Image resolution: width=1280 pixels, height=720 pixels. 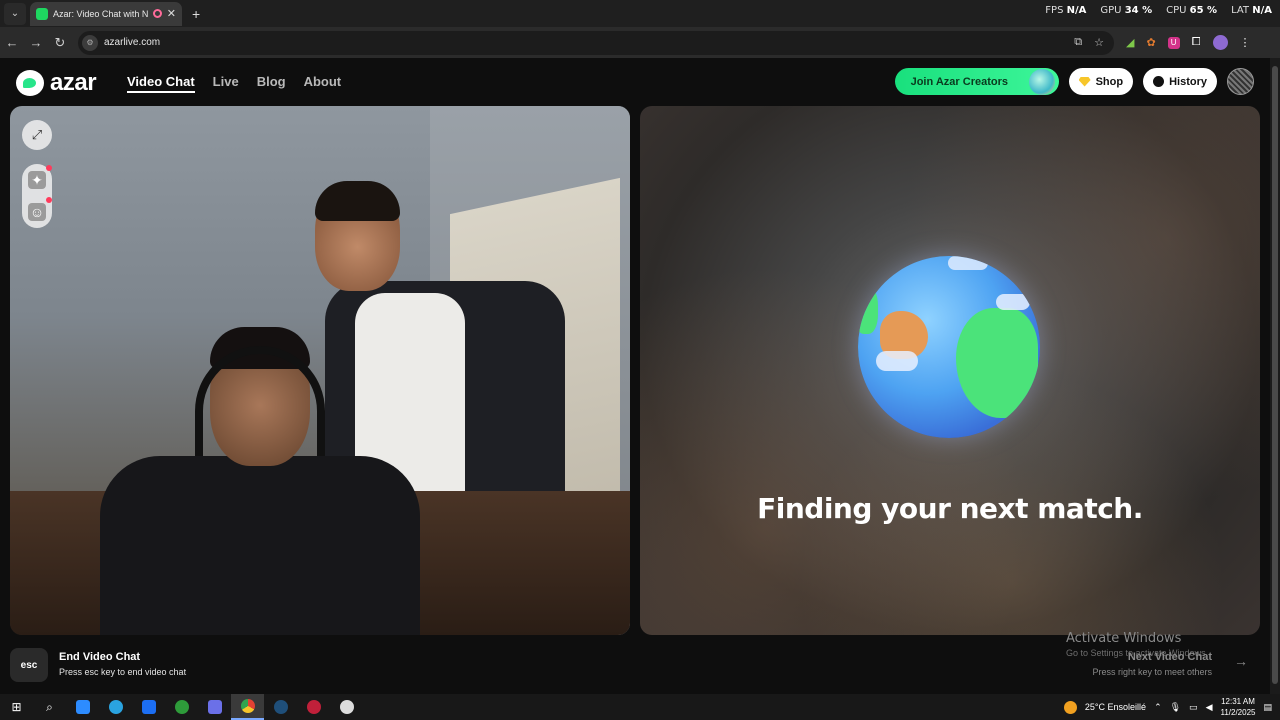 I want to click on end-chat-esc-key: esc, so click(x=29, y=665).